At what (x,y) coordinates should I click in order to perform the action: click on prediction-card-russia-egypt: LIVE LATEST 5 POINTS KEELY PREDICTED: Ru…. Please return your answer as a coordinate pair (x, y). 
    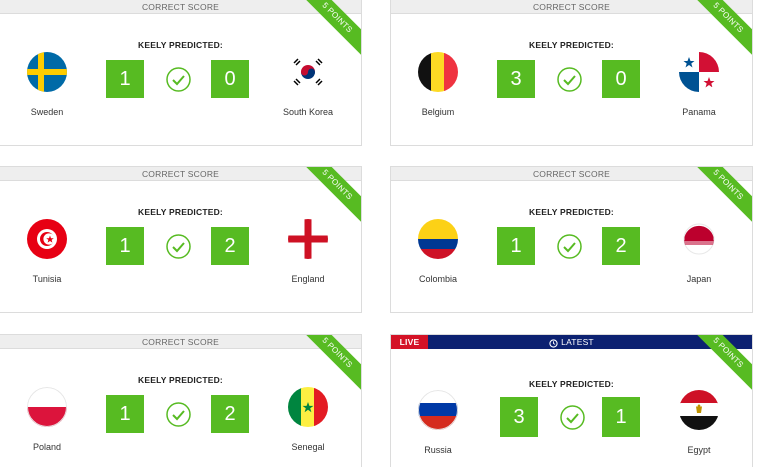
    Looking at the image, I should click on (571, 400).